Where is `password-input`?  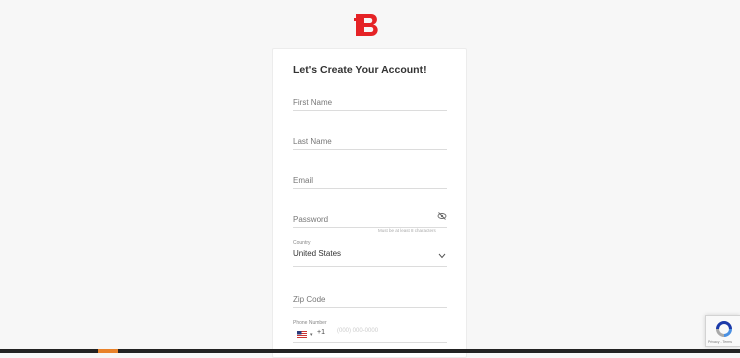
password-input is located at coordinates (358, 219).